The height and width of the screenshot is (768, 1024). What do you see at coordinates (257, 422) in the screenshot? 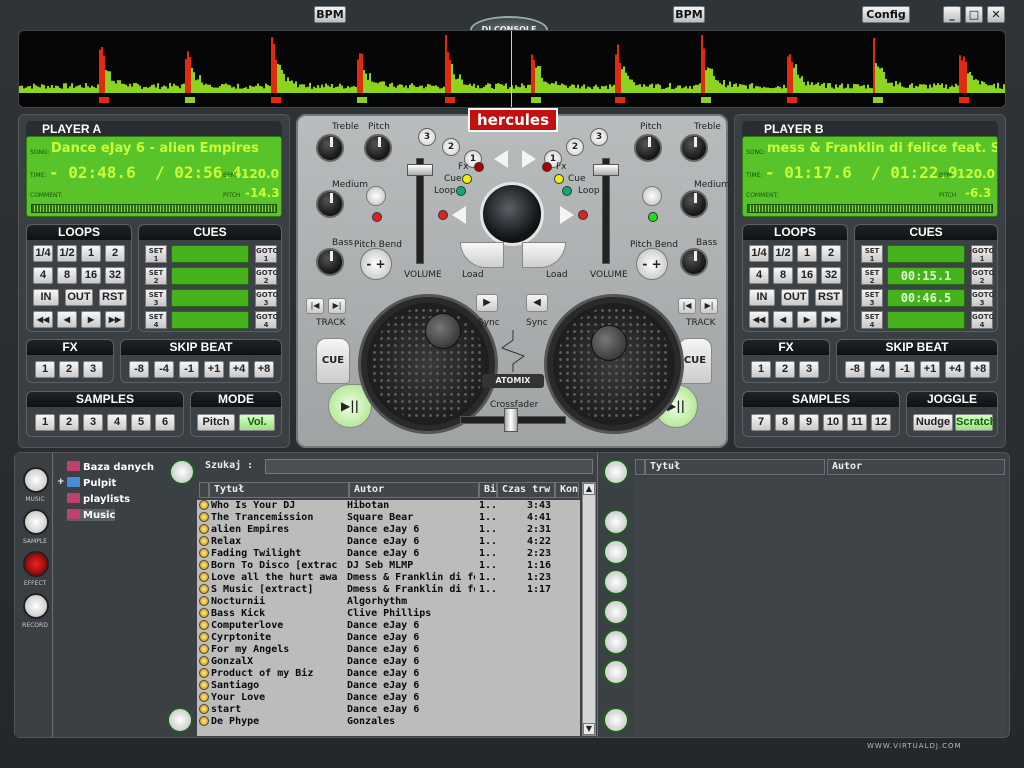
I see `mode-vol-button: Vol.` at bounding box center [257, 422].